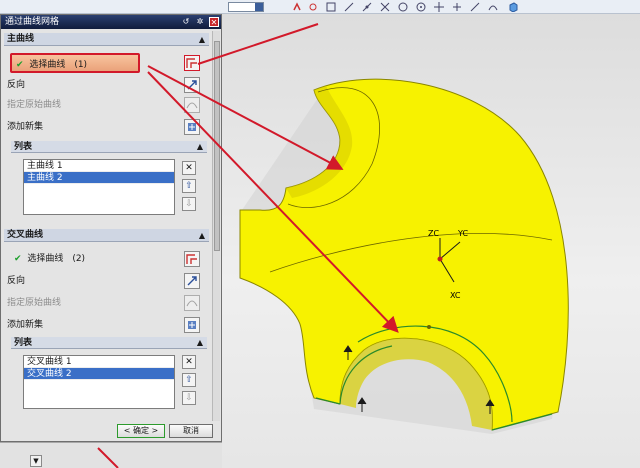 This screenshot has height=468, width=640. Describe the element at coordinates (107, 303) in the screenshot. I see `cross-start-curve-row: 指定原始曲线` at that location.